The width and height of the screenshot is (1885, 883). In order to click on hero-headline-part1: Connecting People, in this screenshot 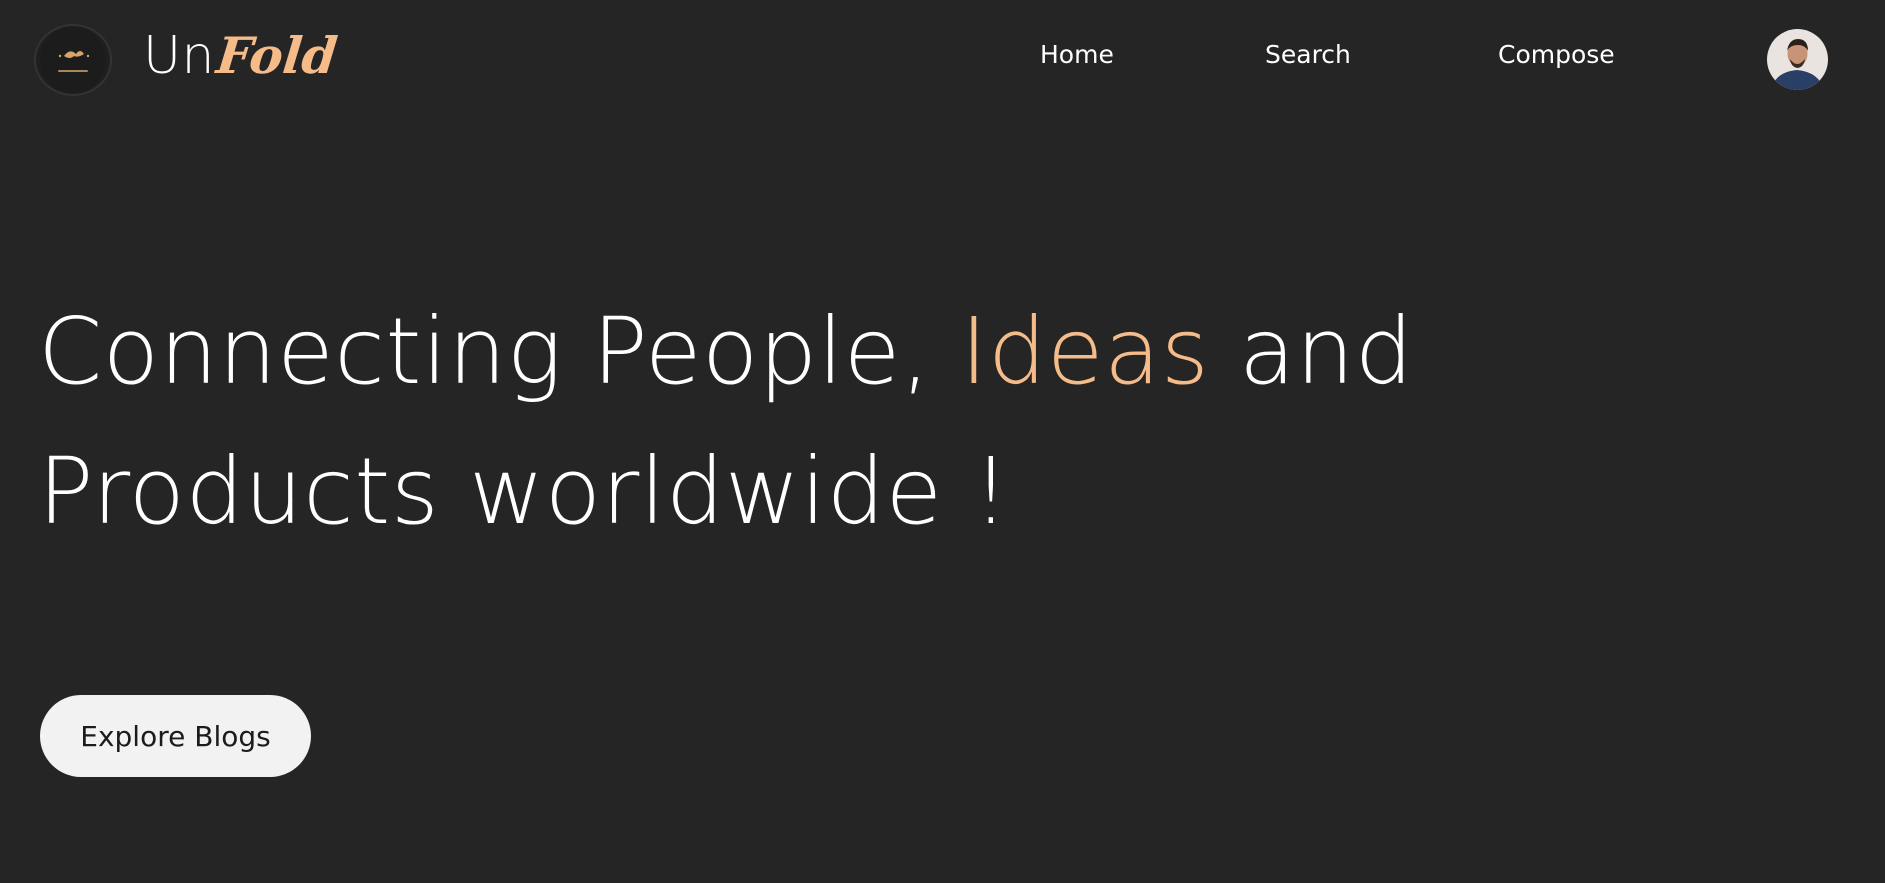, I will do `click(499, 351)`.